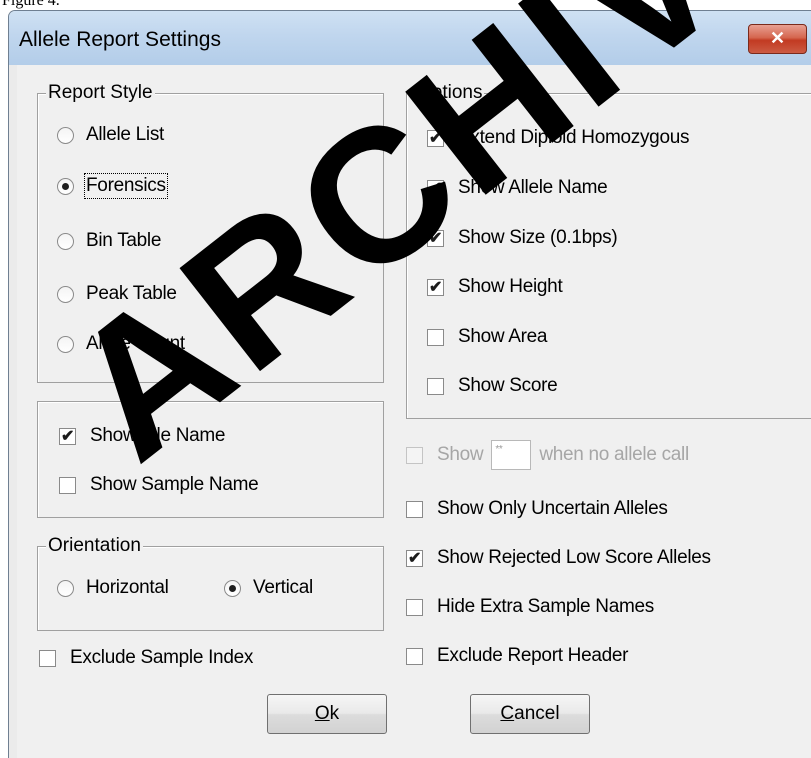 The image size is (811, 758). I want to click on check-show-rejected-low-score-alleles: ✔ Show Rejected Low Score Alleles, so click(558, 558).